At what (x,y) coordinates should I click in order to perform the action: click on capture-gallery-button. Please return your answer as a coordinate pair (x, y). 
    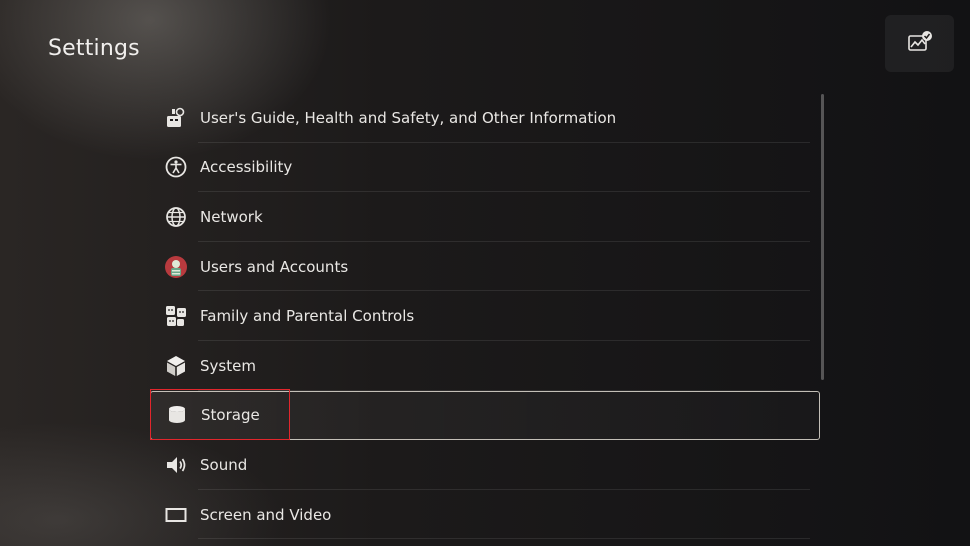
    Looking at the image, I should click on (919, 43).